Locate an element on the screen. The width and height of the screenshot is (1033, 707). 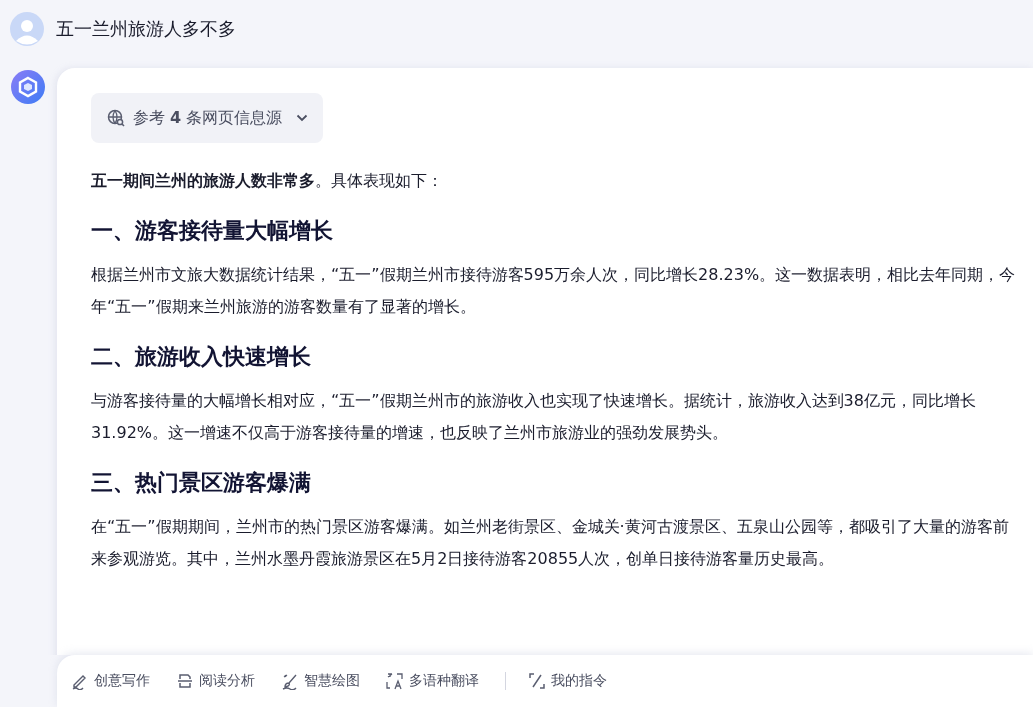
tool-button: 阅读分析 is located at coordinates (220, 681).